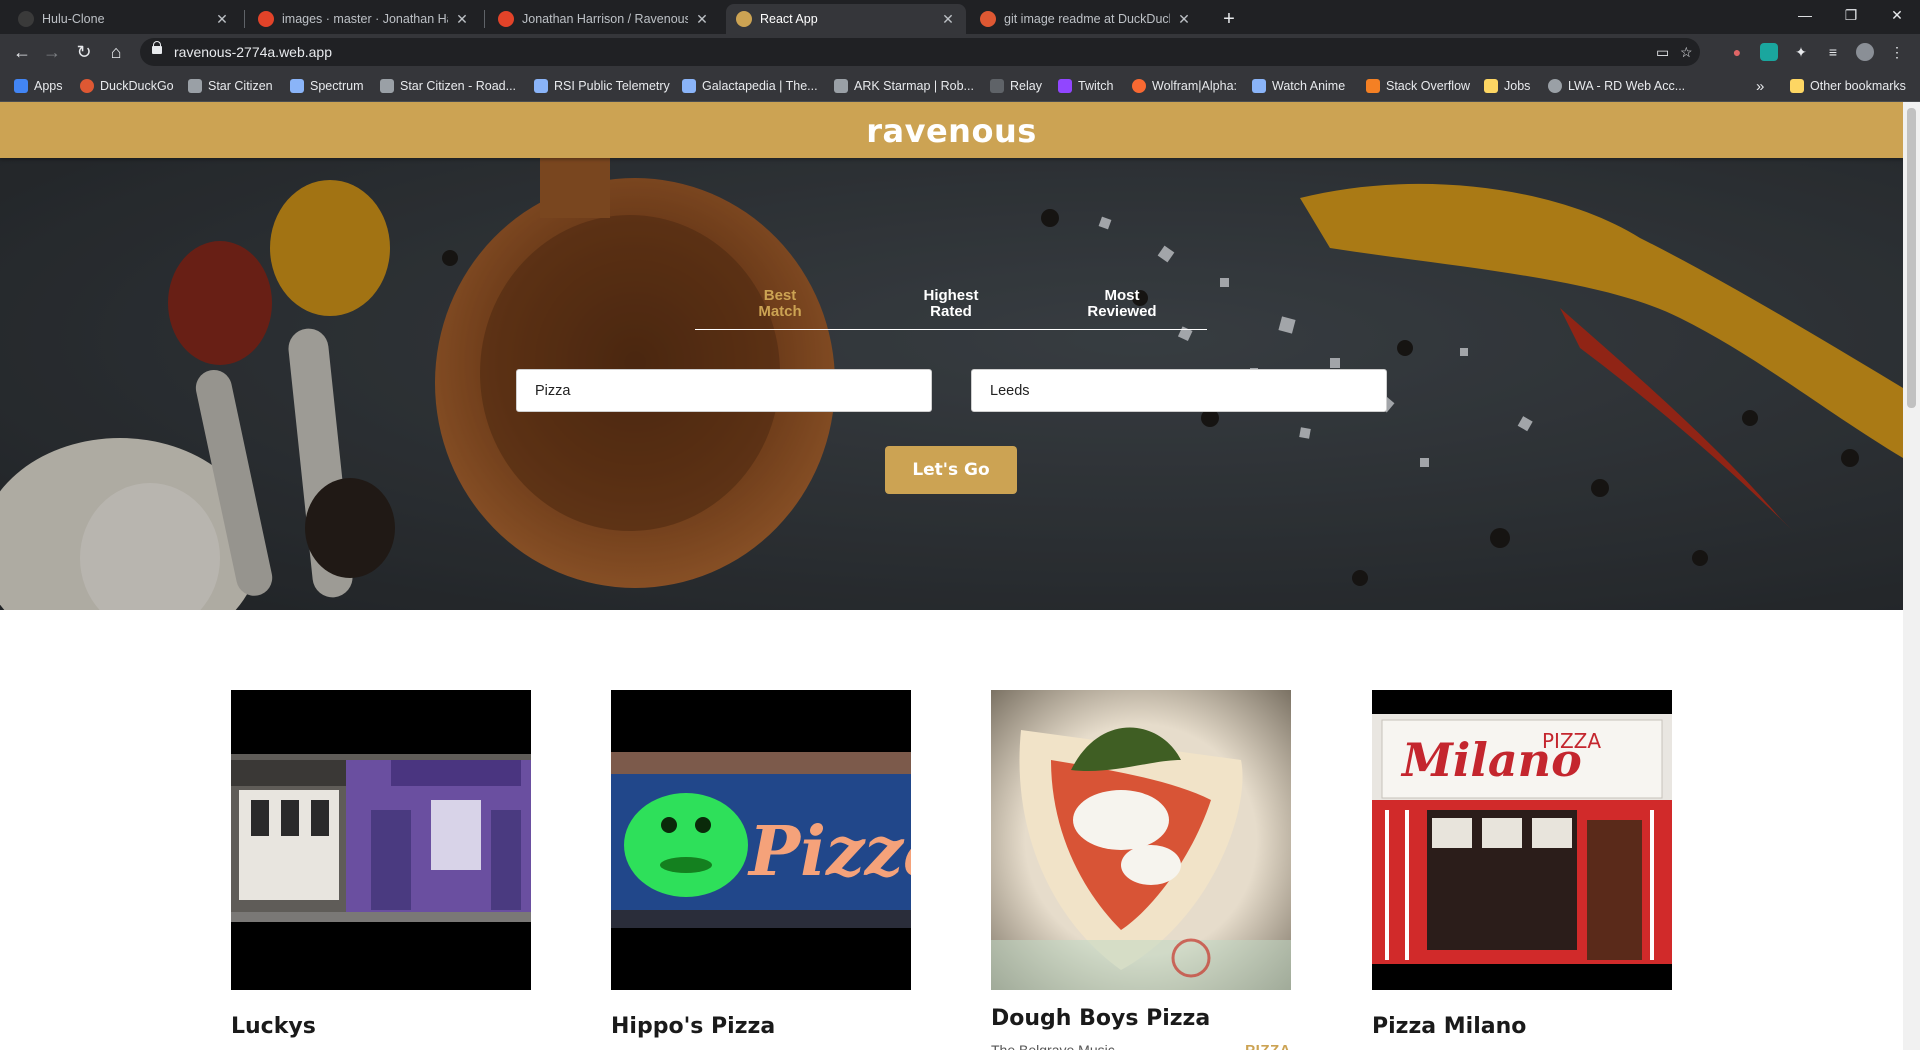 The width and height of the screenshot is (1920, 1050). What do you see at coordinates (1053, 1046) in the screenshot?
I see `business-address: The Belgrave Music` at bounding box center [1053, 1046].